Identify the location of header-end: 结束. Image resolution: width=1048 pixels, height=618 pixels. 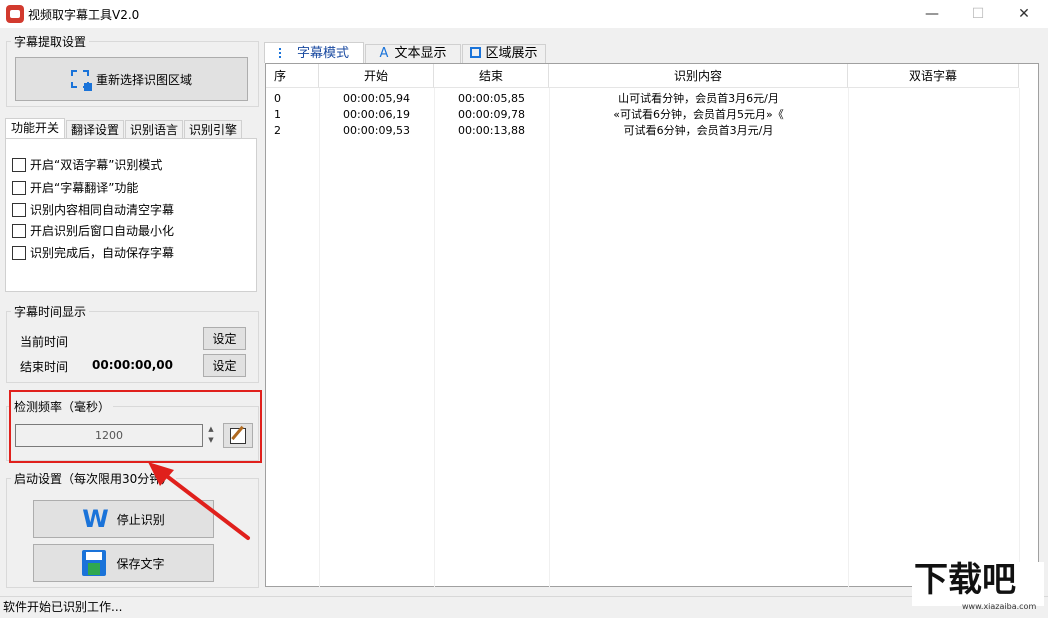
(491, 76).